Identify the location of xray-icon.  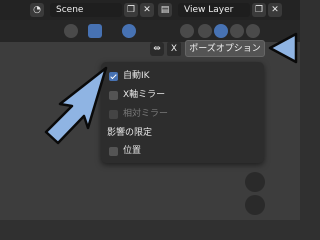
(187, 31).